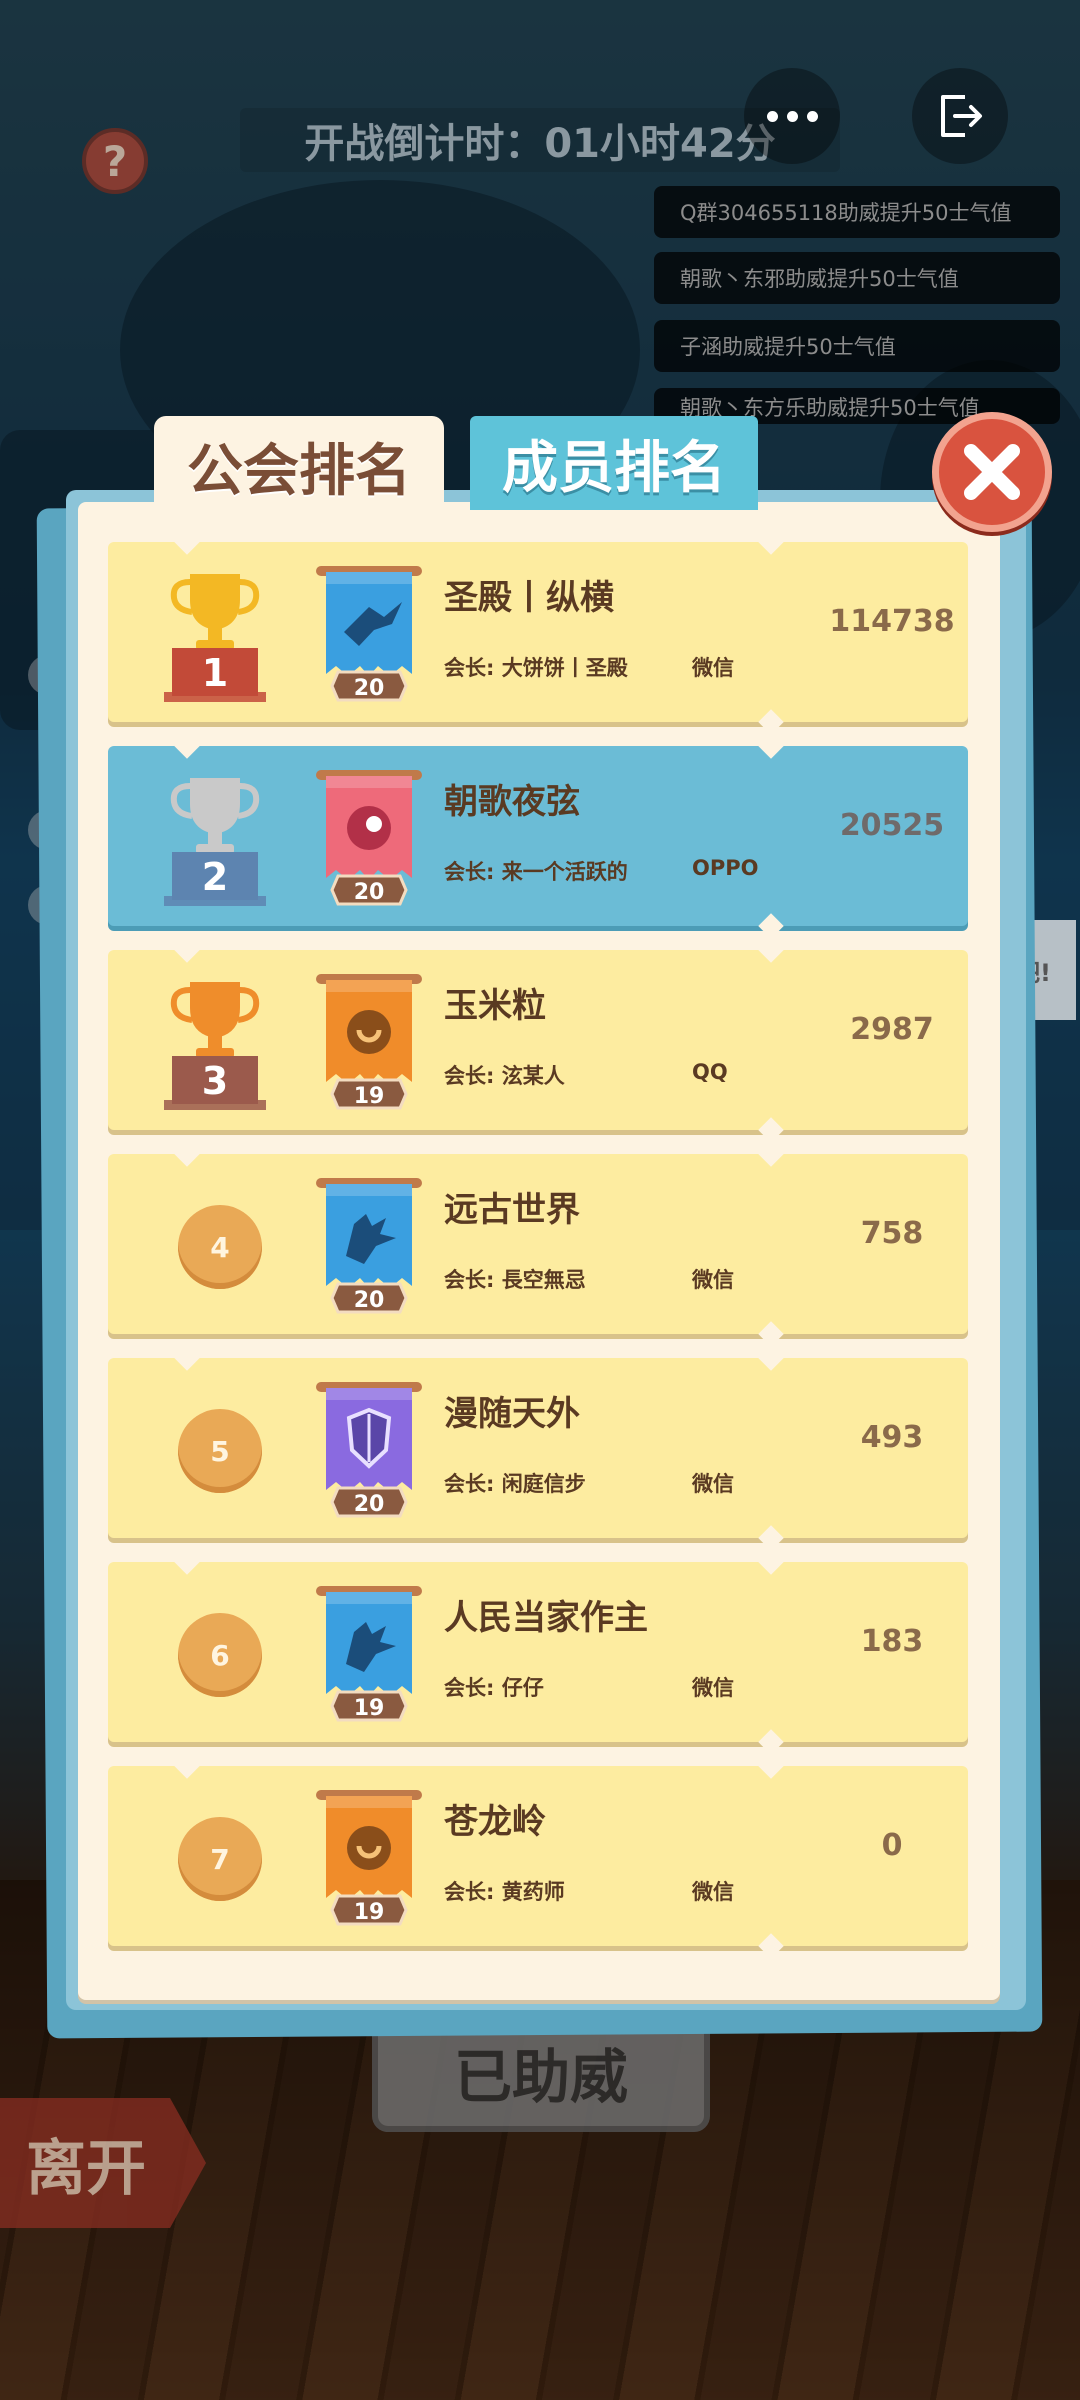 The image size is (1080, 2400). What do you see at coordinates (512, 1414) in the screenshot?
I see `guild-name: 漫随天外` at bounding box center [512, 1414].